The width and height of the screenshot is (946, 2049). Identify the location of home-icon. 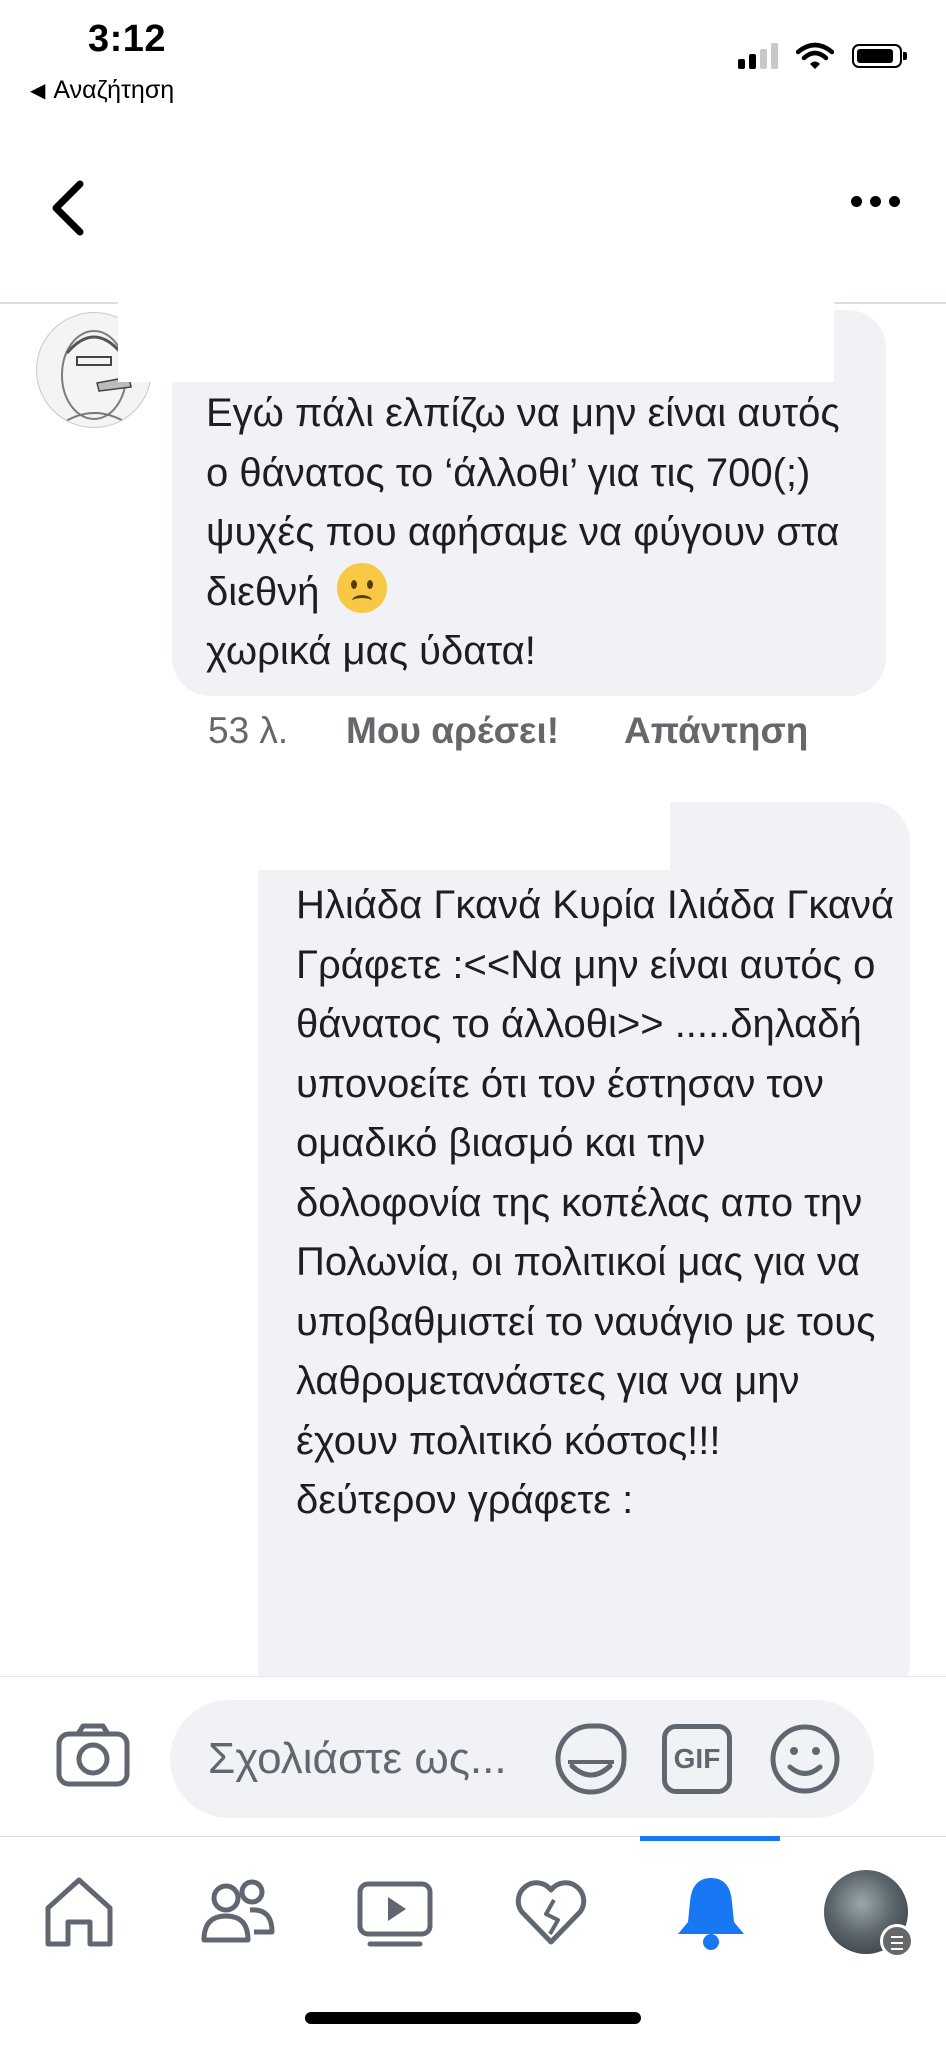
(79, 1911).